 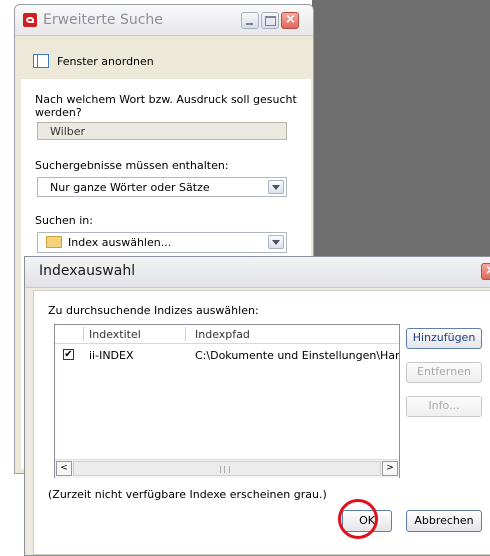 I want to click on horizontal-scrollbar: < >, so click(x=227, y=468).